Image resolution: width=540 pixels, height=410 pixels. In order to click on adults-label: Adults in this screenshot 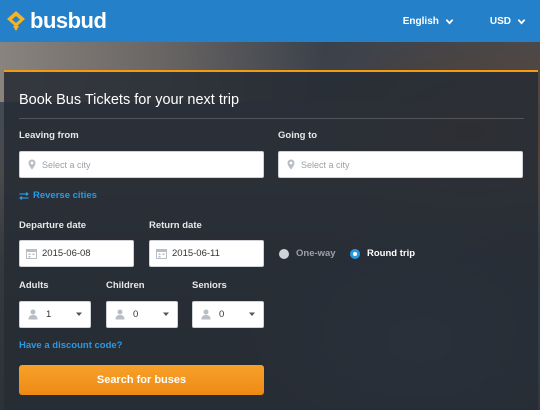, I will do `click(34, 285)`.